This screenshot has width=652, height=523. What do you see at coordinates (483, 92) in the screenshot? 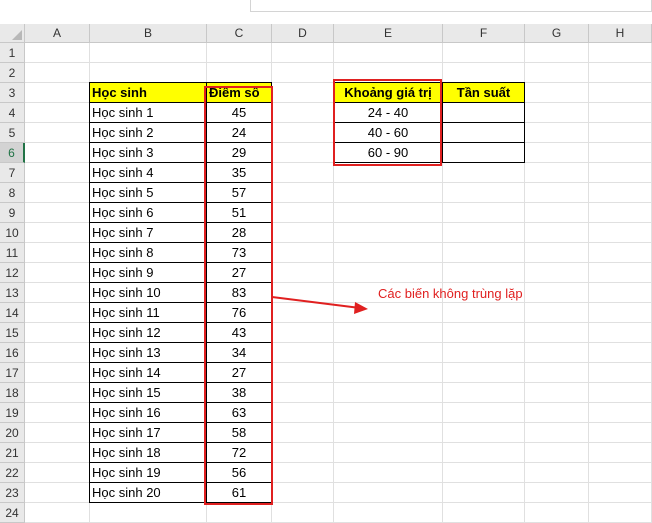
I see `header-frequency: Tần suất` at bounding box center [483, 92].